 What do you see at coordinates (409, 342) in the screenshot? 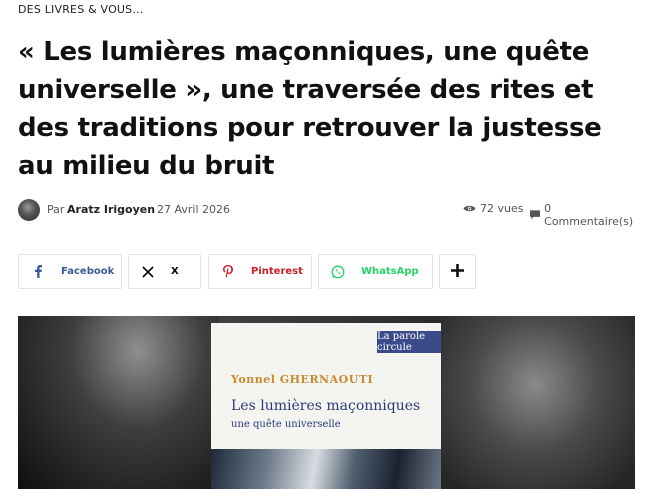
I see `publisher-tag: La parole circule` at bounding box center [409, 342].